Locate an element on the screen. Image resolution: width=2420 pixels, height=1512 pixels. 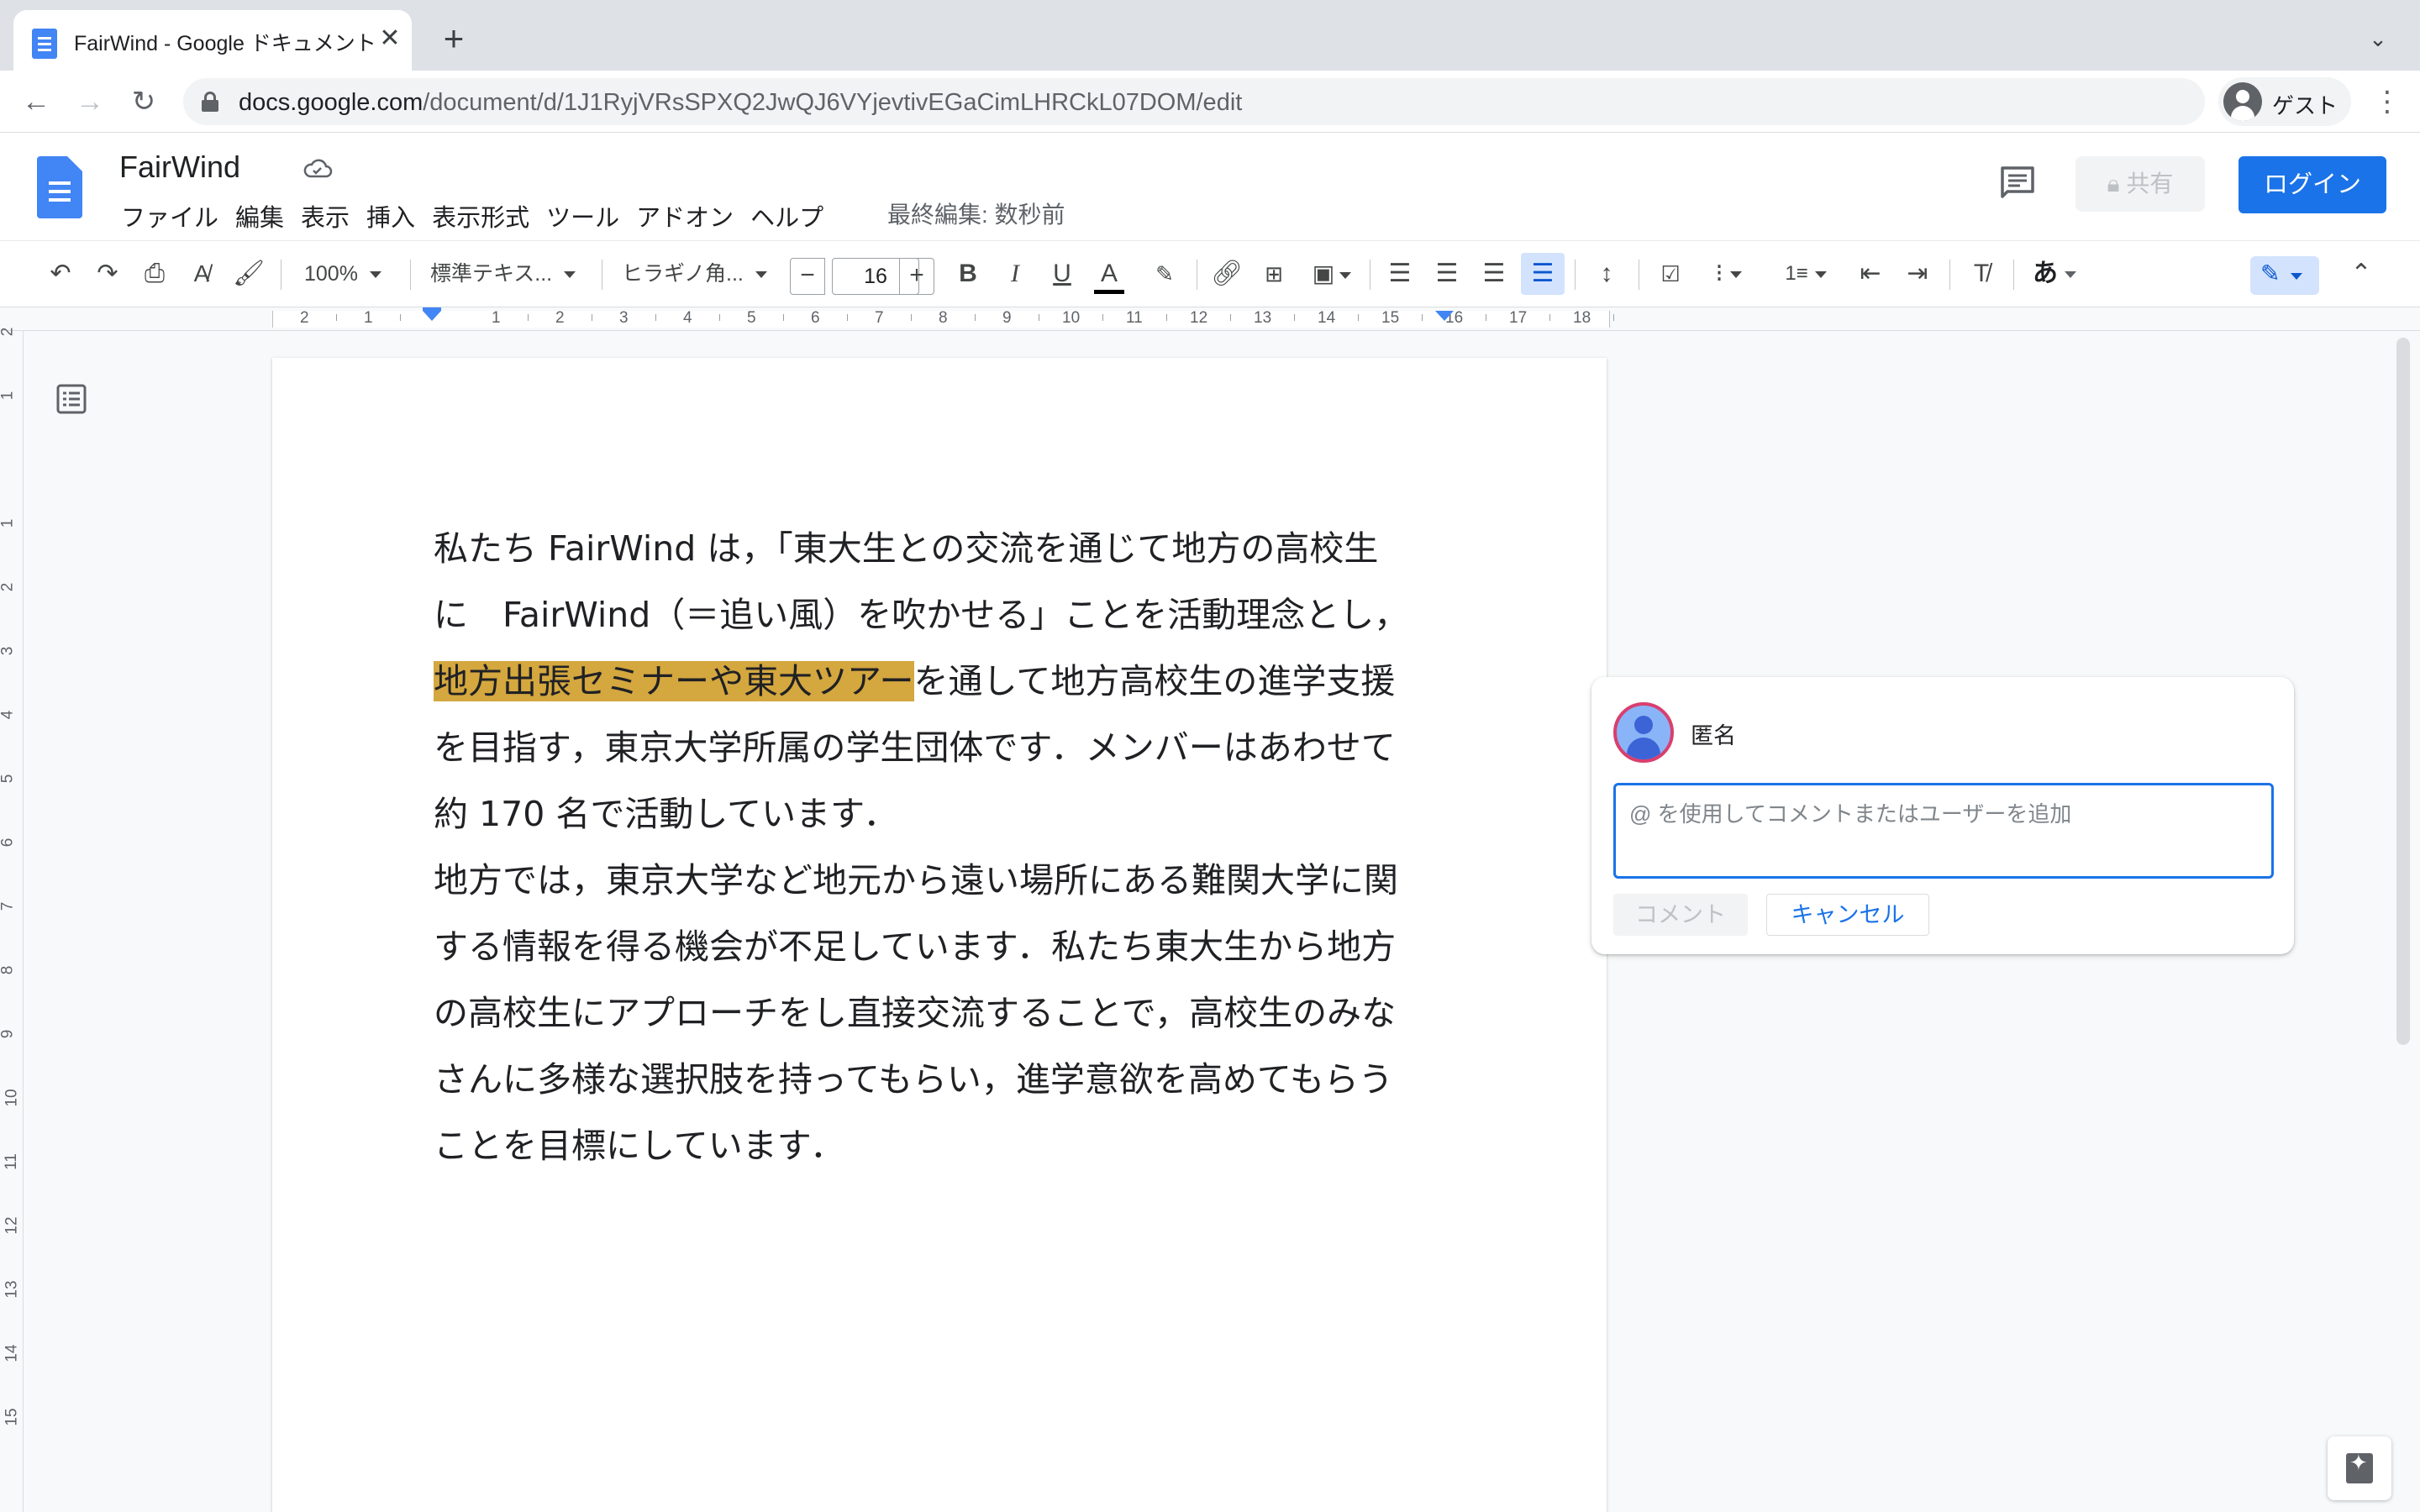
vruler-number: 15 is located at coordinates (12, 1417).